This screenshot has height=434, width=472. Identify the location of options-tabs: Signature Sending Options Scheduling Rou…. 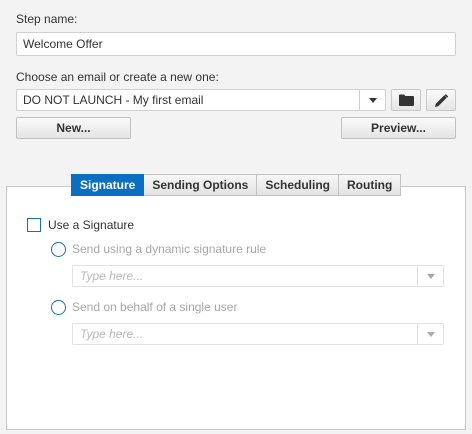
(236, 185).